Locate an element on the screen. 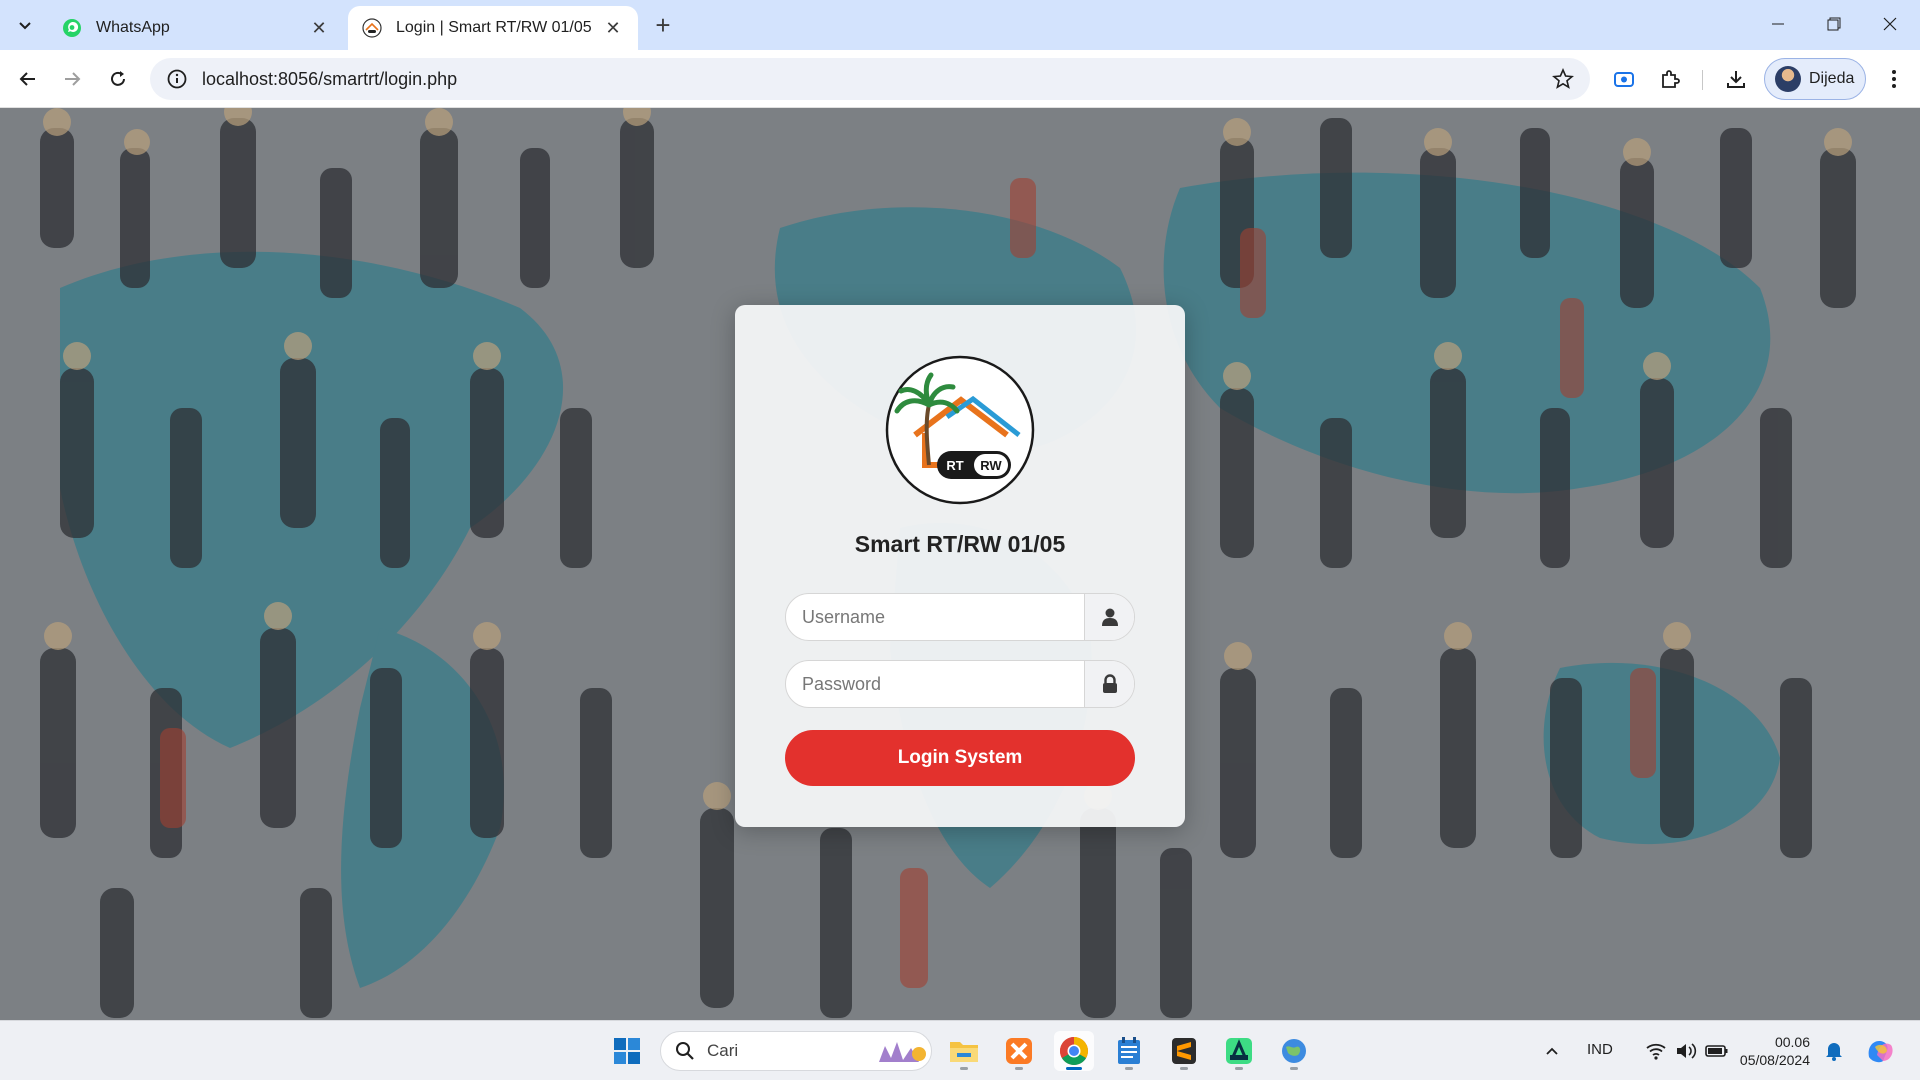  profile-button: Dijeda is located at coordinates (1815, 79).